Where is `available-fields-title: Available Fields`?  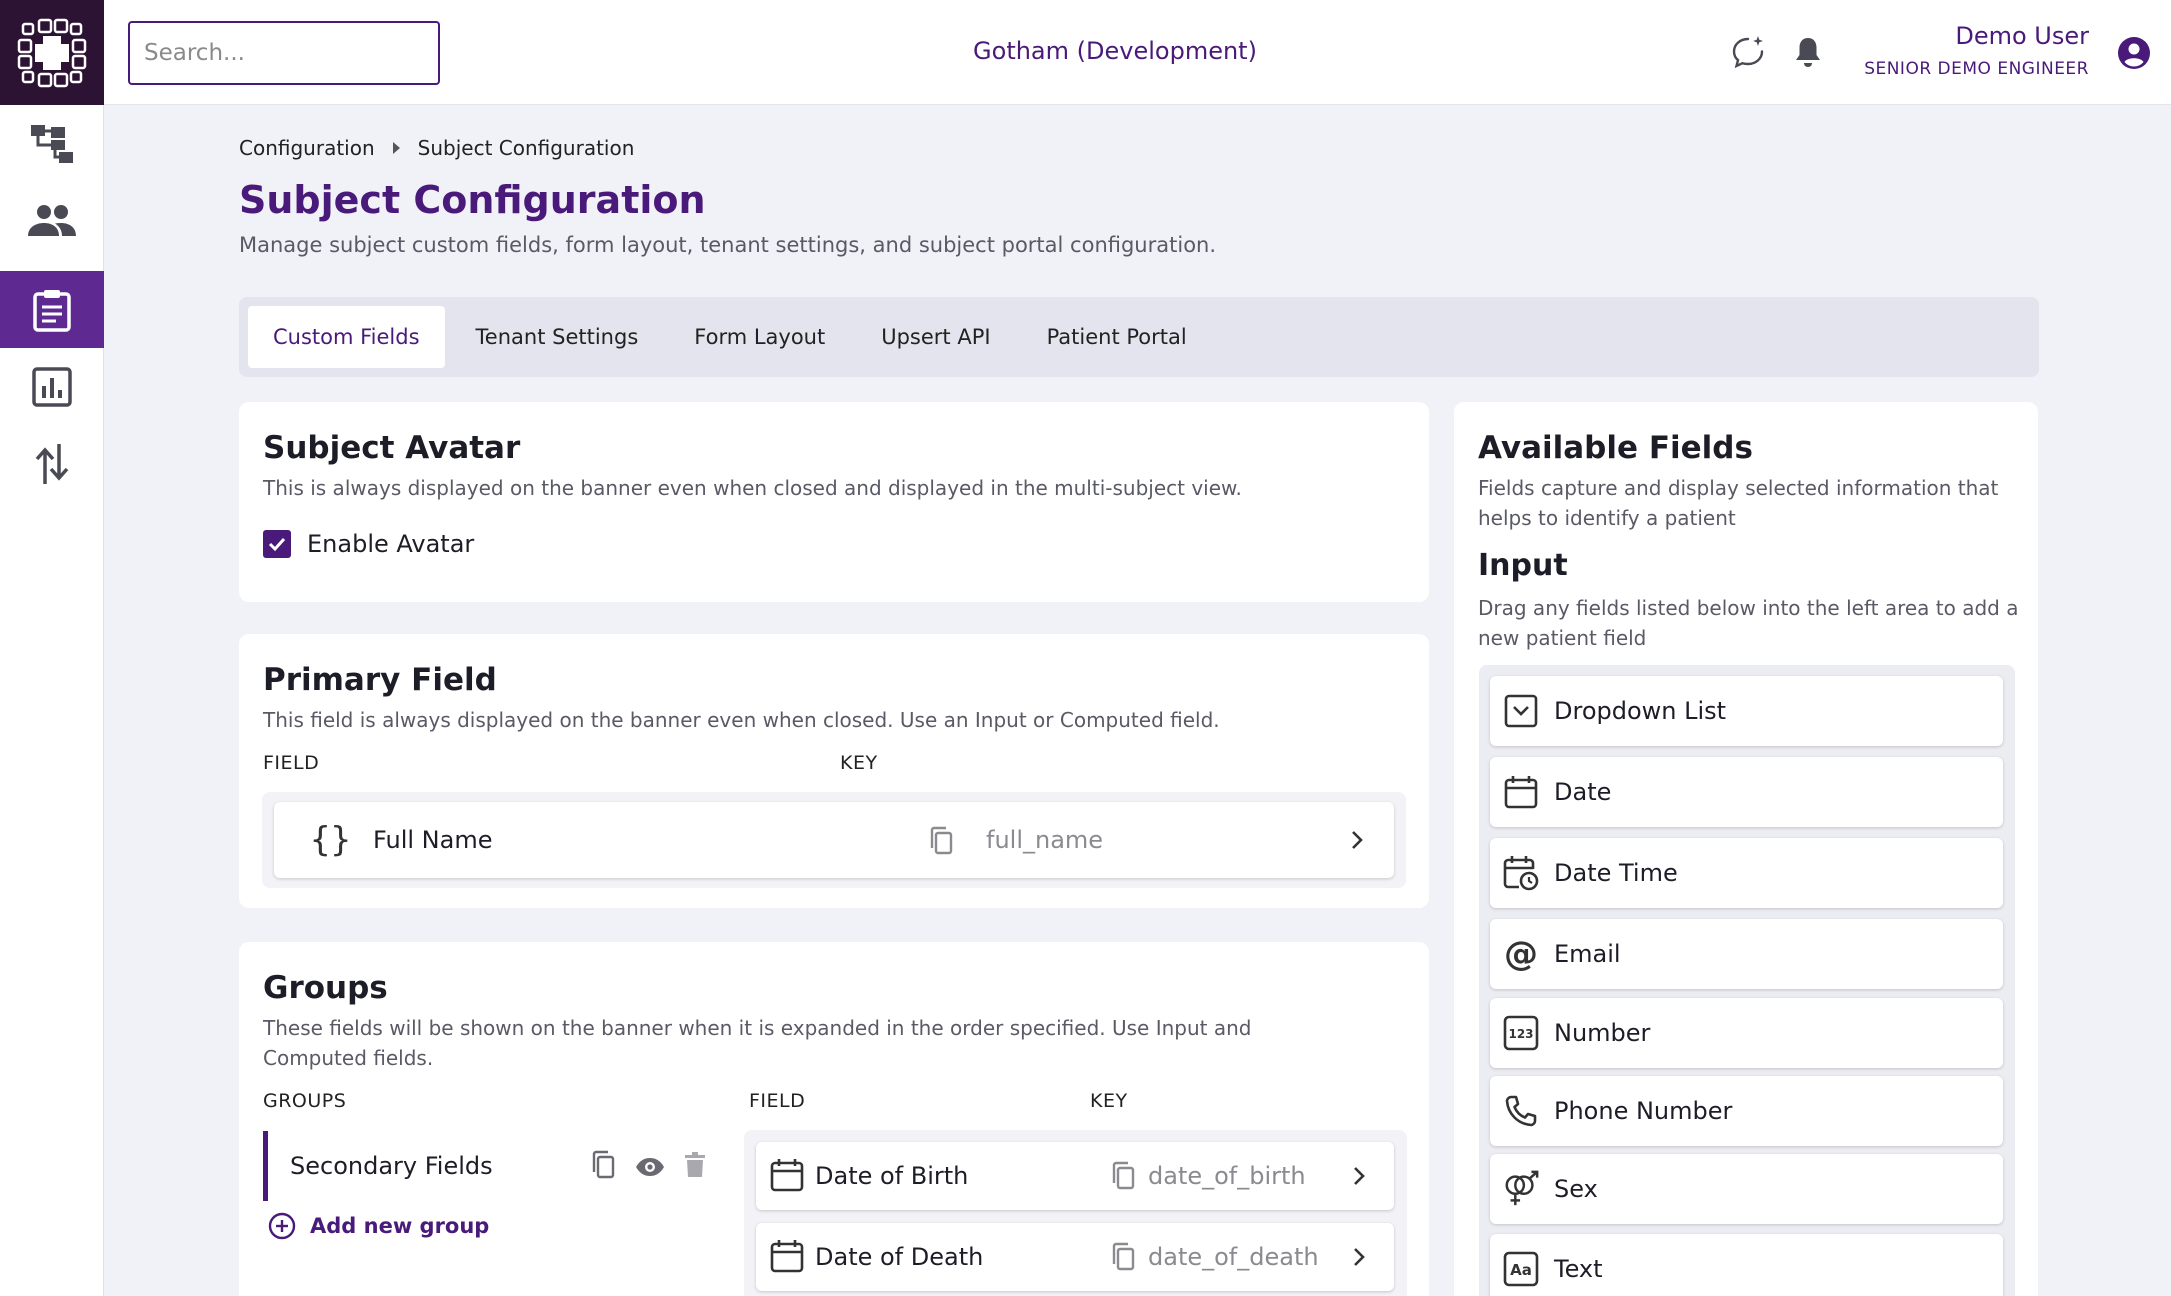 available-fields-title: Available Fields is located at coordinates (1615, 448).